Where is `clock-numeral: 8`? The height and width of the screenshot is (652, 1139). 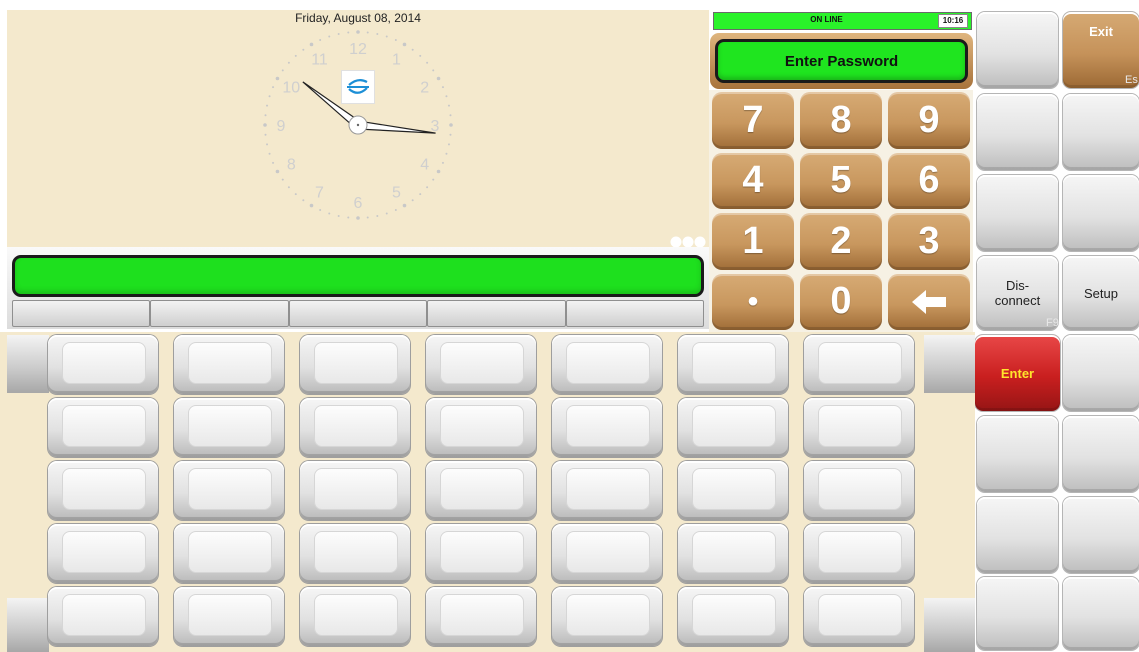 clock-numeral: 8 is located at coordinates (291, 165).